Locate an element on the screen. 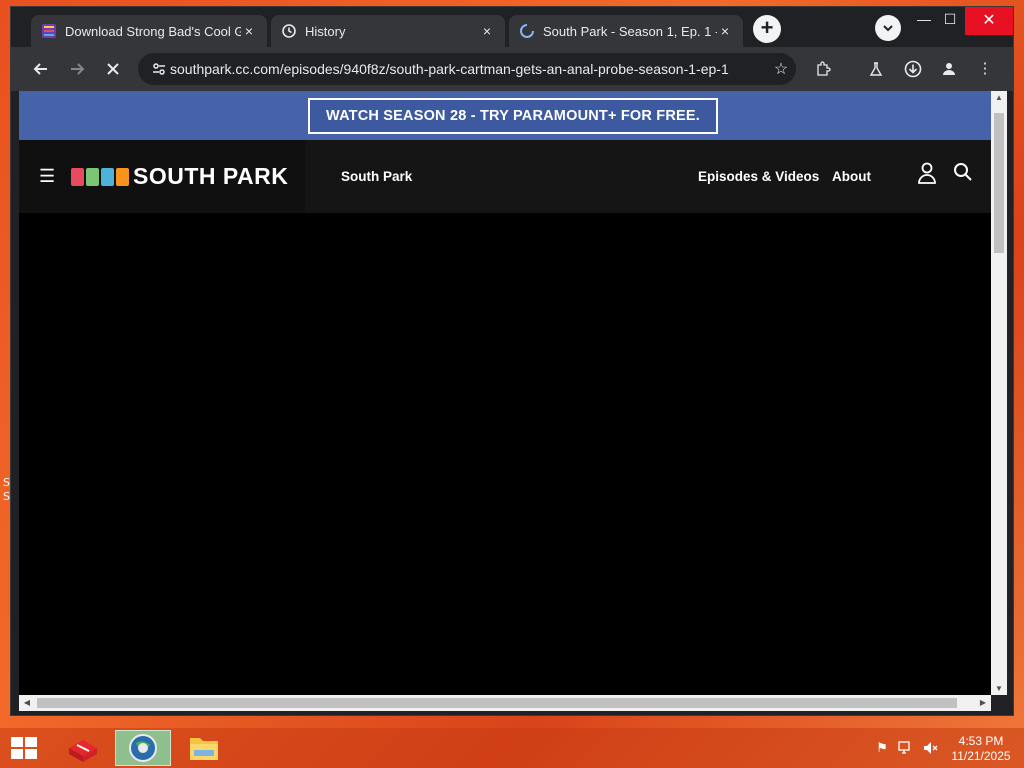 Image resolution: width=1024 pixels, height=768 pixels. scroll-left-icon: ◀ is located at coordinates (27, 703).